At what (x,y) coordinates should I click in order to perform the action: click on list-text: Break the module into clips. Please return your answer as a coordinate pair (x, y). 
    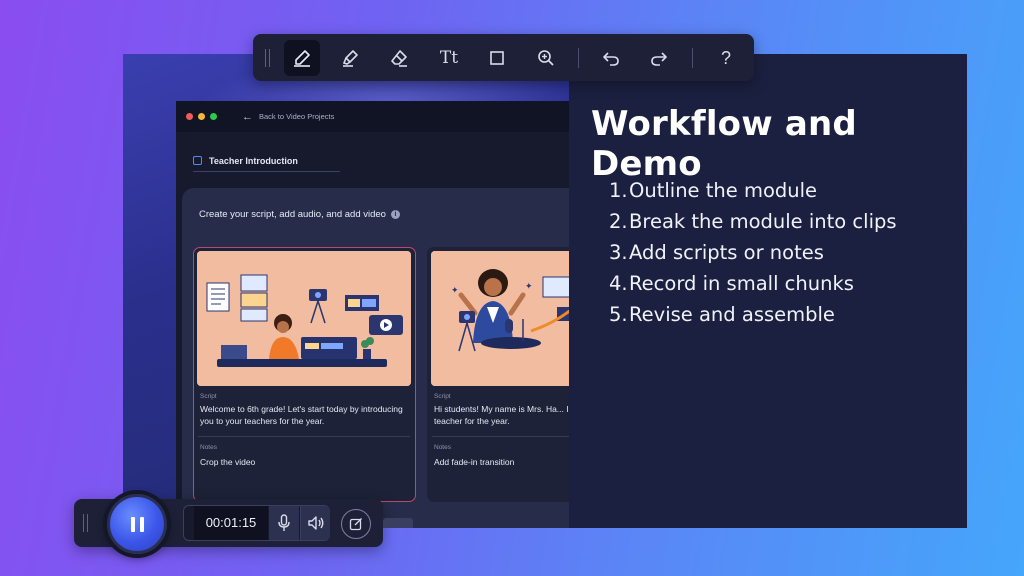
    Looking at the image, I should click on (763, 221).